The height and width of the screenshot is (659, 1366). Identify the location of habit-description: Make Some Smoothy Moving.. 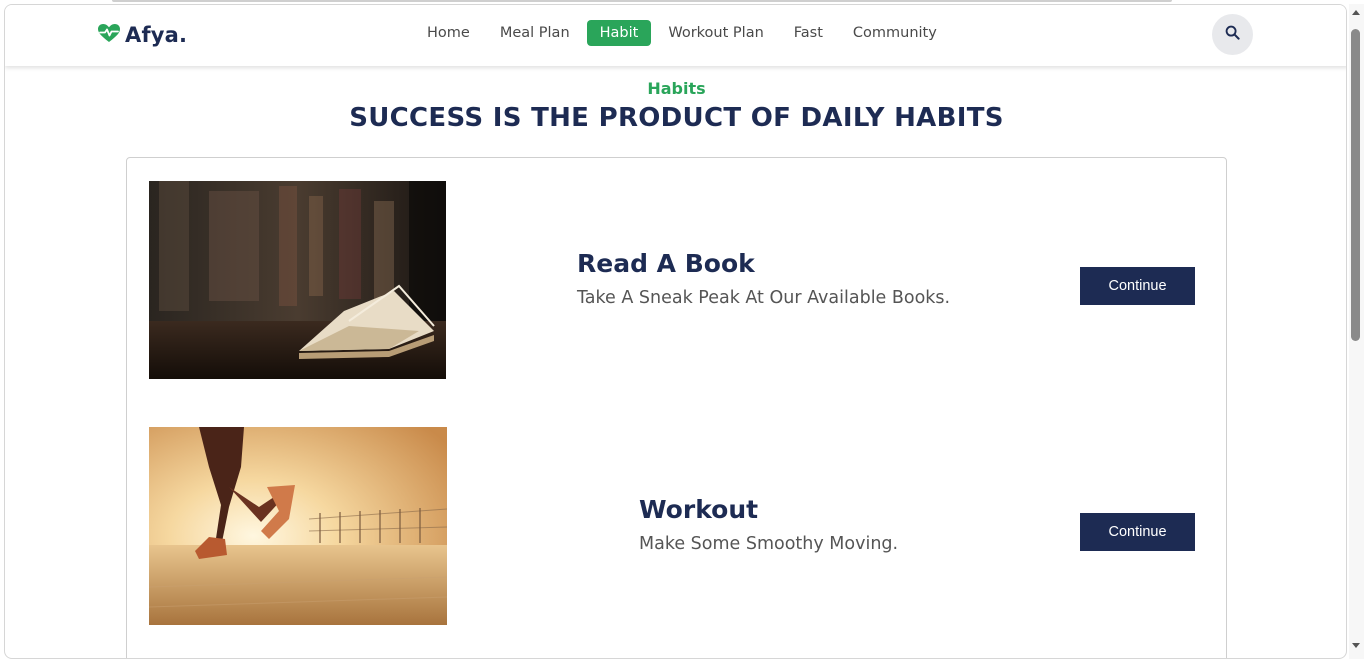
(769, 544).